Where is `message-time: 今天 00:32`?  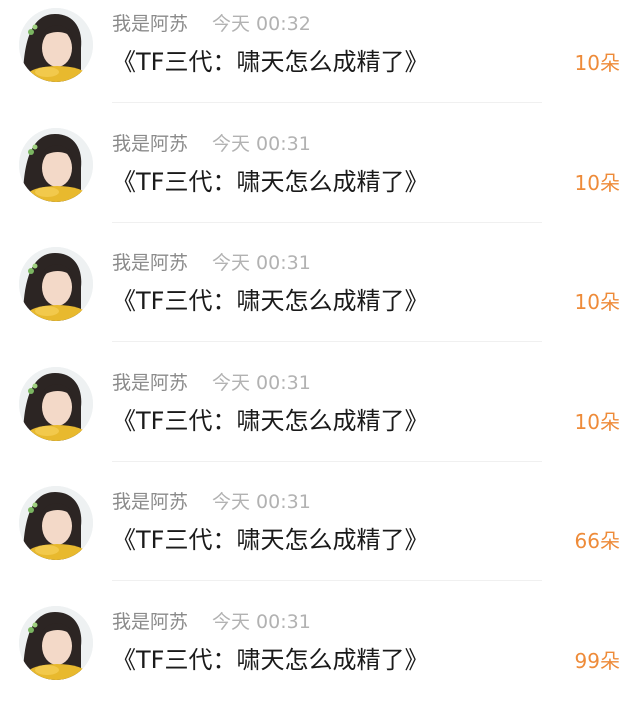 message-time: 今天 00:32 is located at coordinates (261, 24).